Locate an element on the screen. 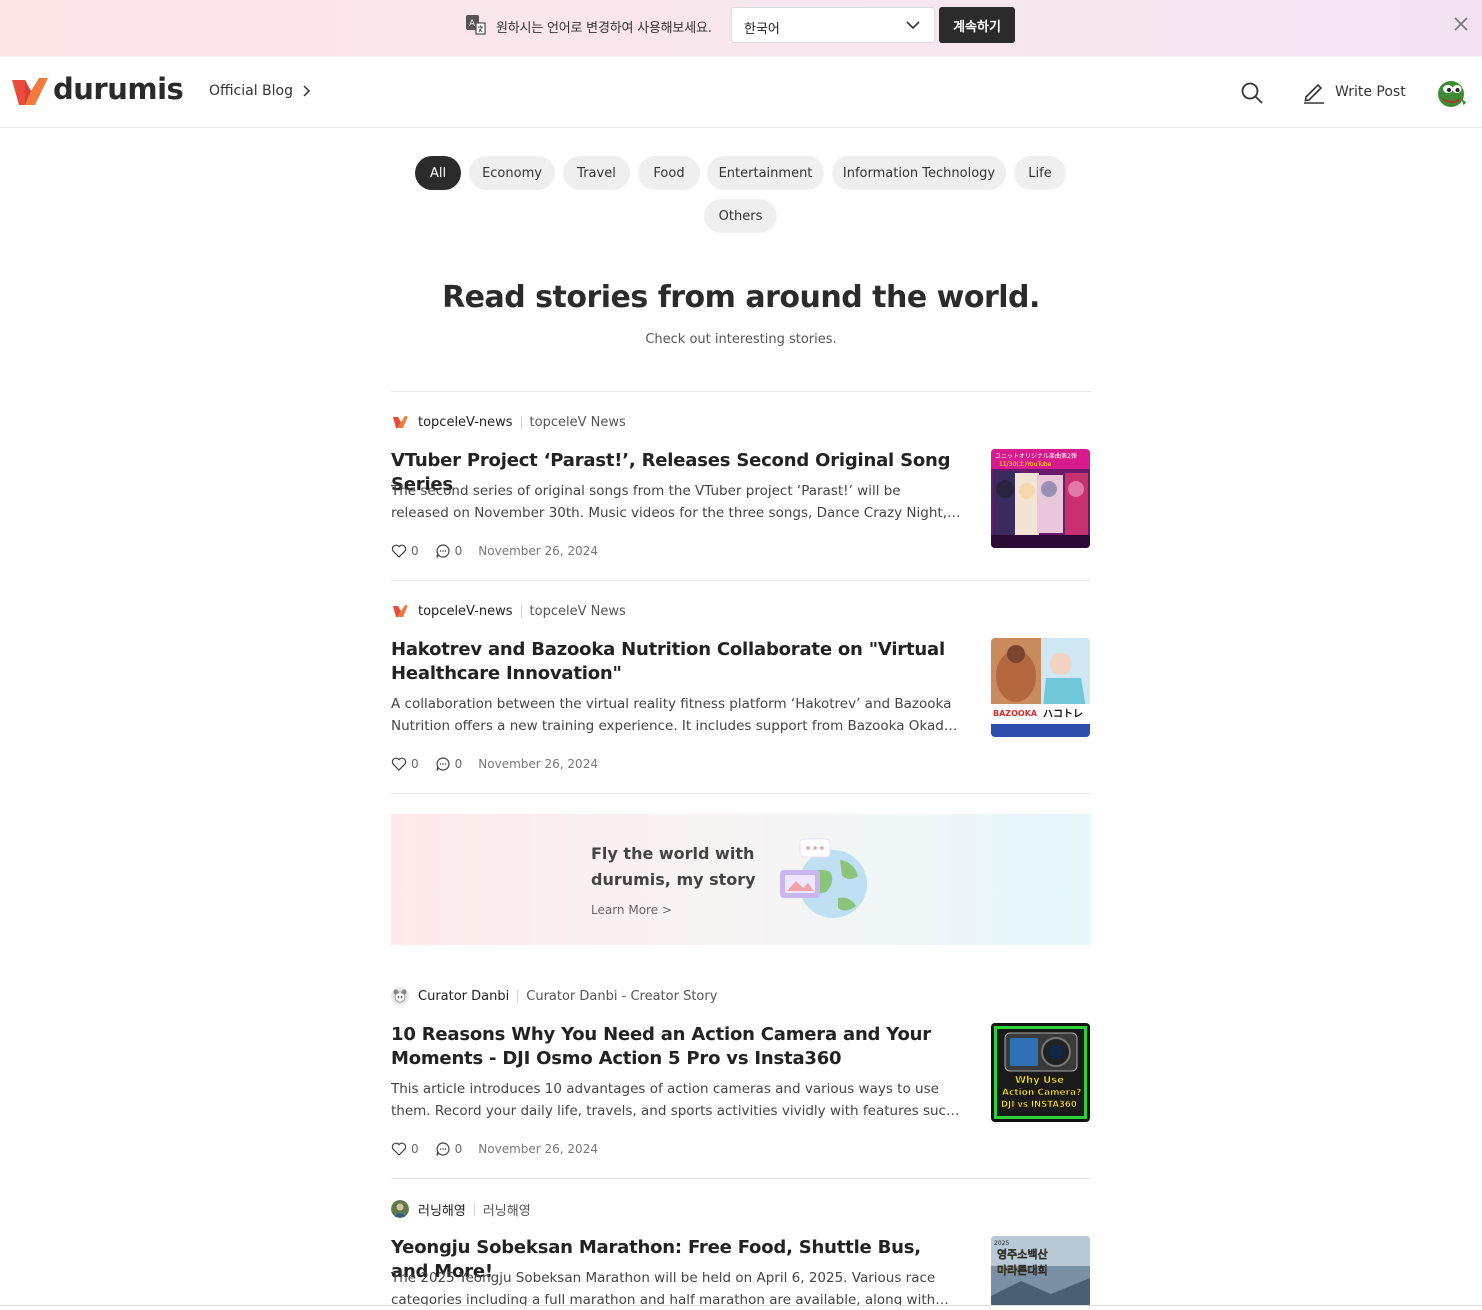 This screenshot has width=1482, height=1310. durumis-logo-icon is located at coordinates (30, 92).